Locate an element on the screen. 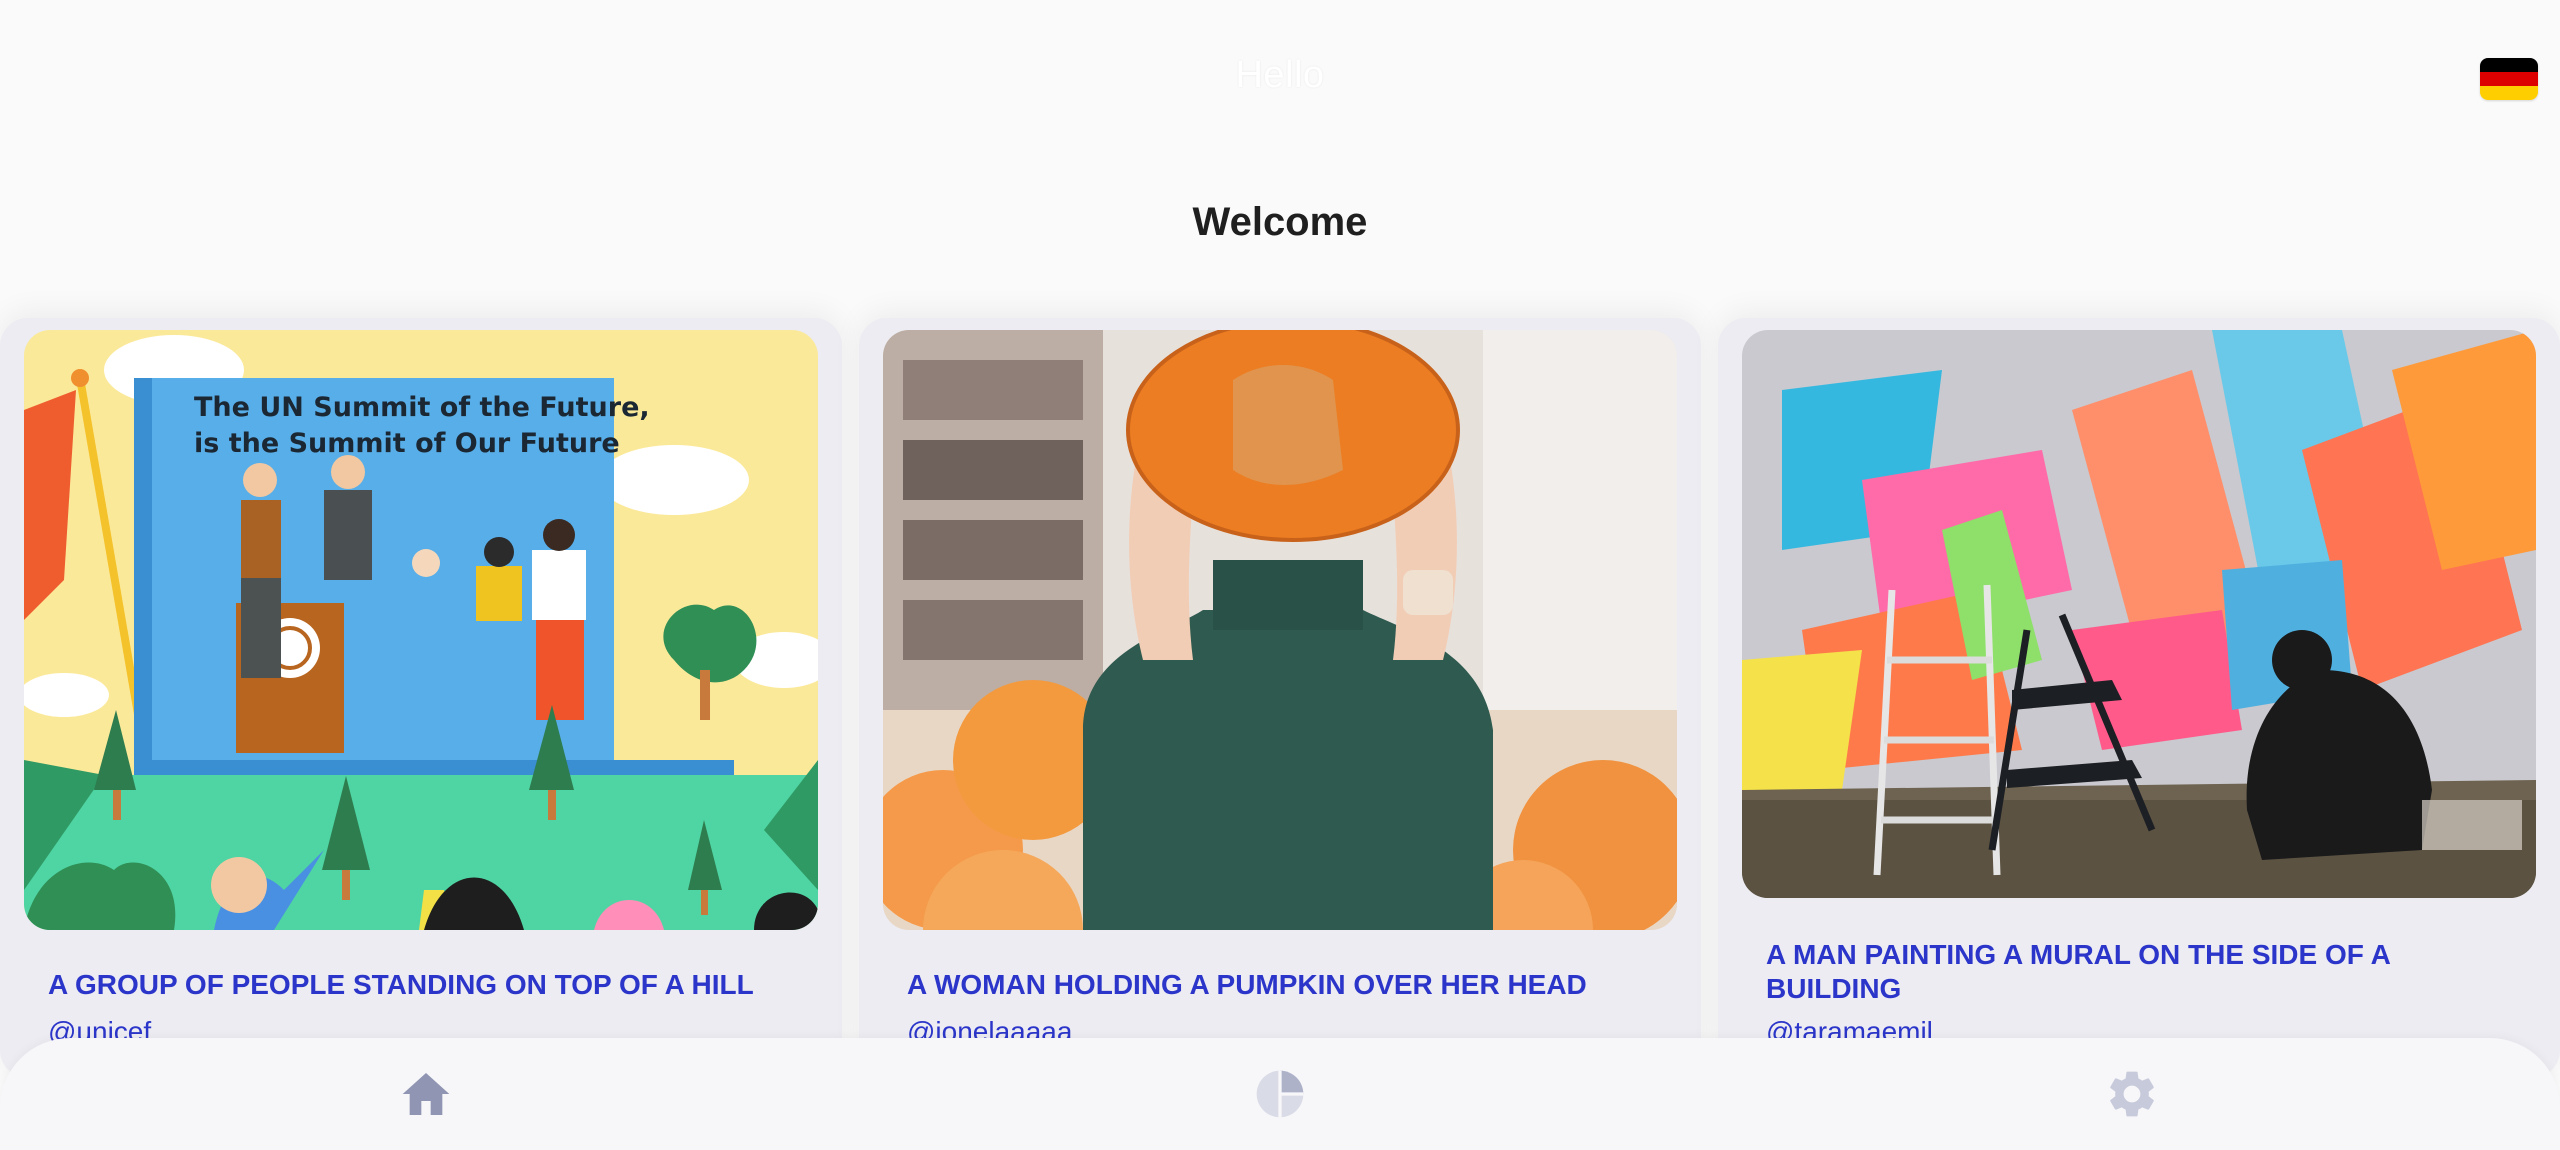 This screenshot has height=1150, width=2560. bottom-navigation is located at coordinates (1280, 1094).